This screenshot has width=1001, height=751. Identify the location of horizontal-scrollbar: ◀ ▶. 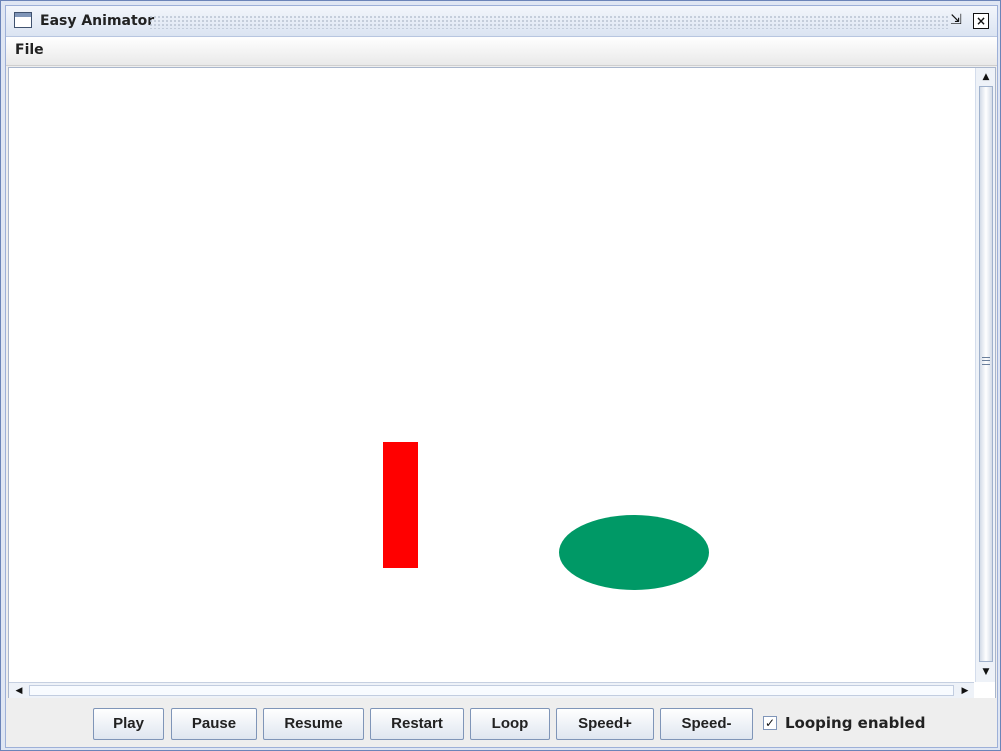
(491, 690).